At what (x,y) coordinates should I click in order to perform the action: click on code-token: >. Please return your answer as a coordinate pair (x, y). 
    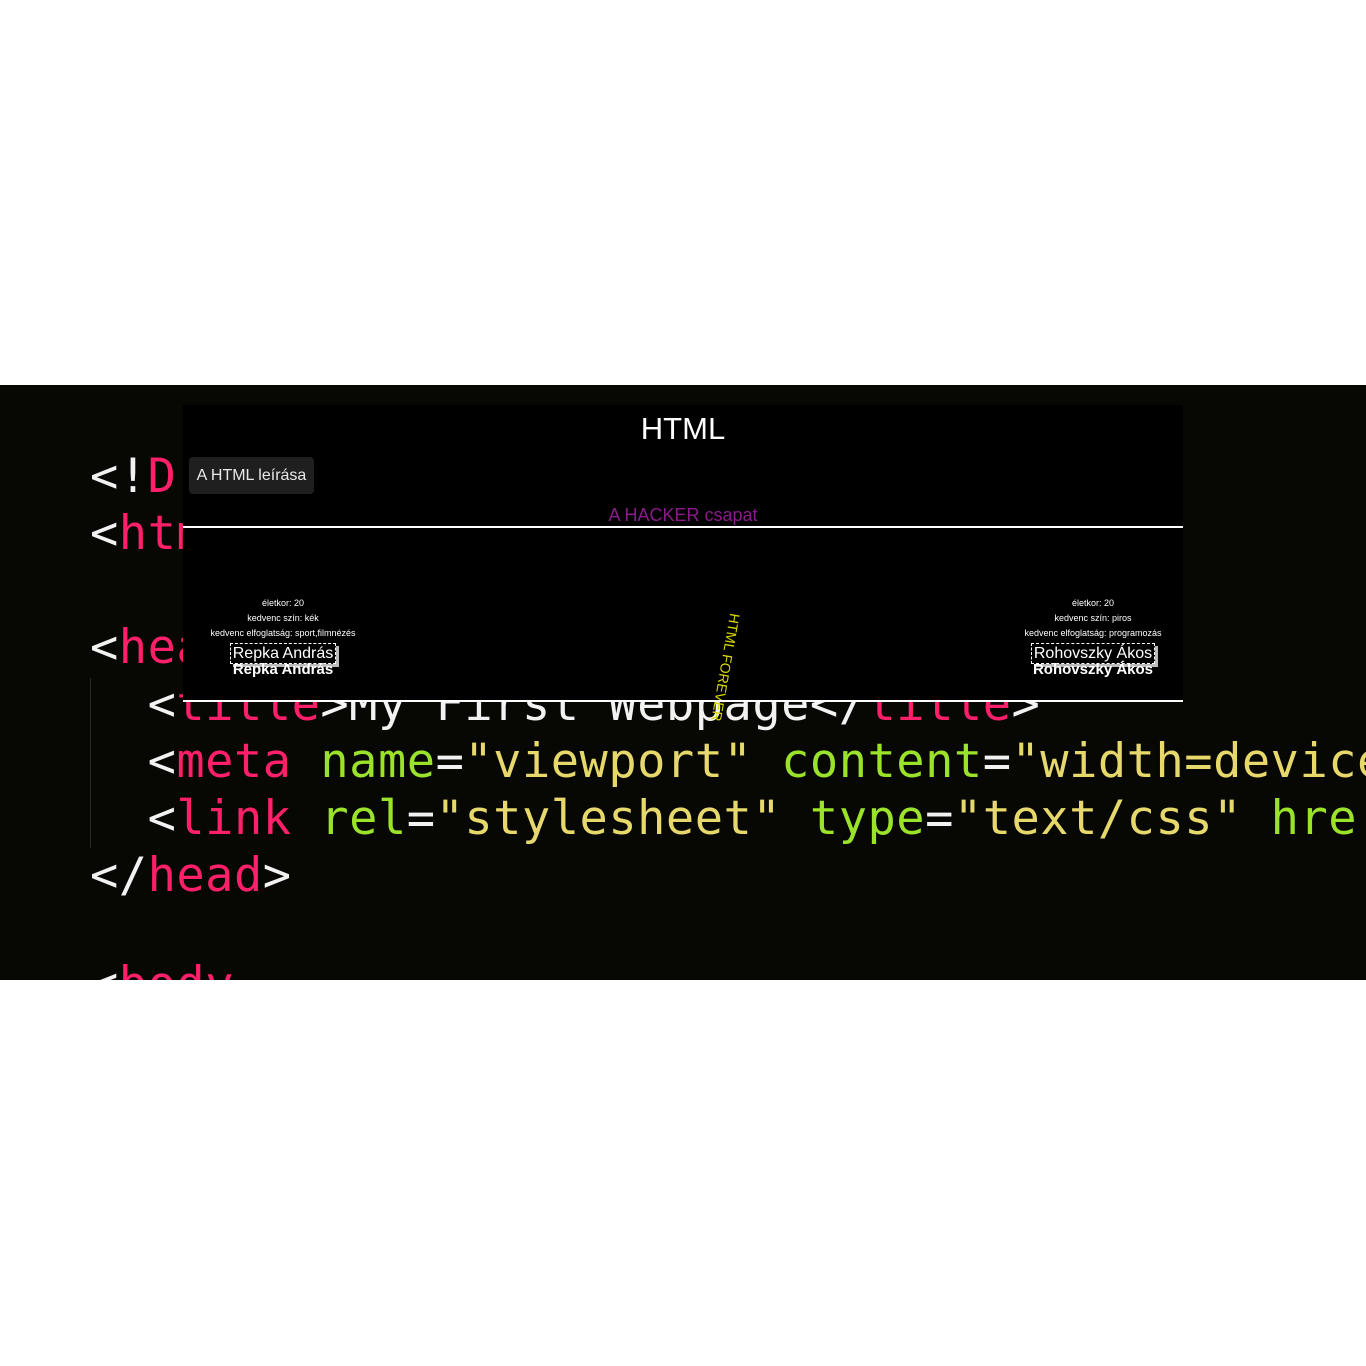
    Looking at the image, I should click on (277, 875).